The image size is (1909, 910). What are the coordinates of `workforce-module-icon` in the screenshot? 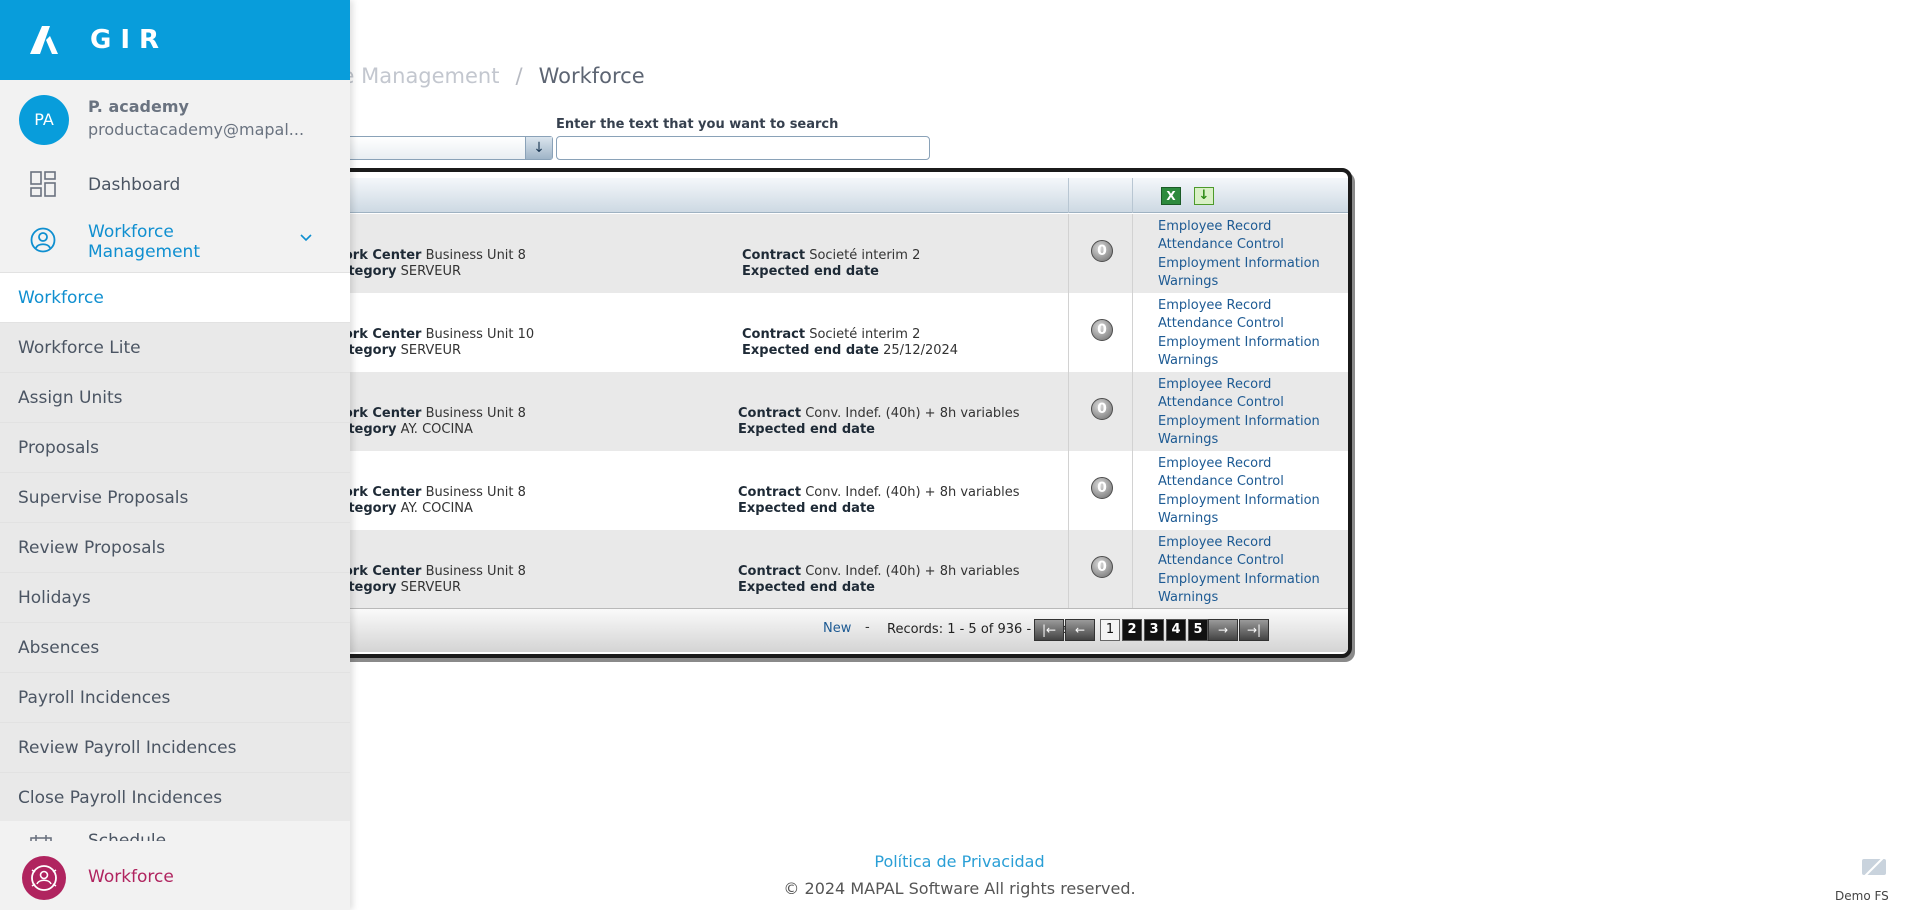 It's located at (44, 878).